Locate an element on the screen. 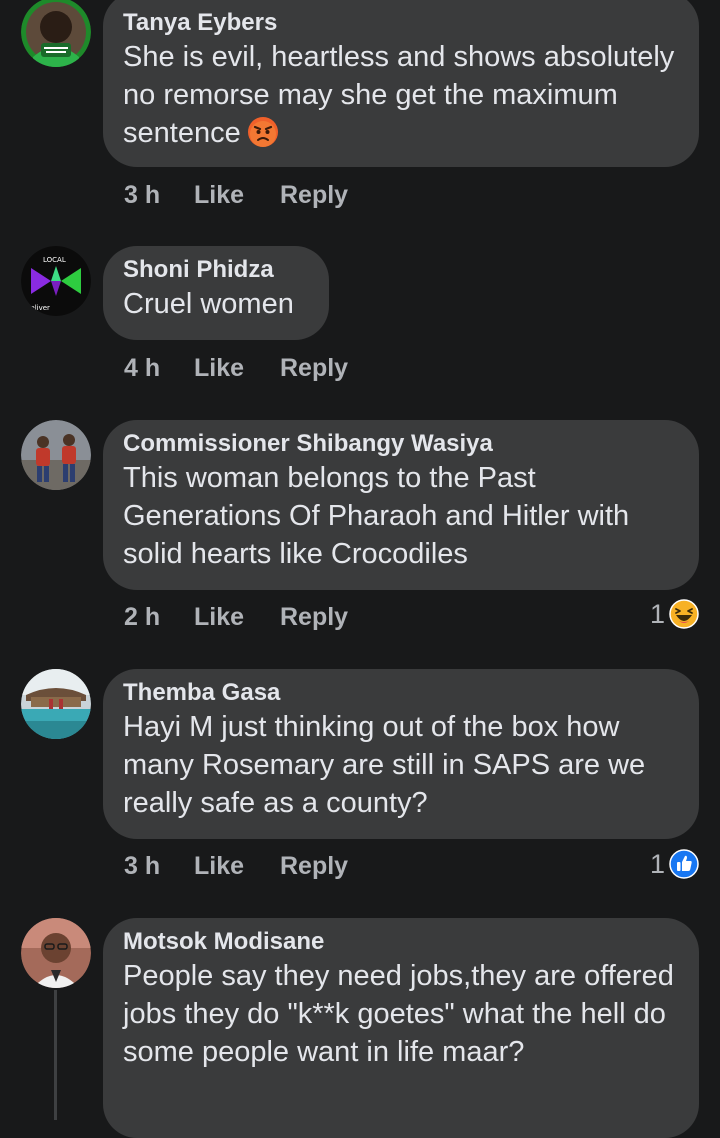  author-name: Motsok Modisane is located at coordinates (401, 942).